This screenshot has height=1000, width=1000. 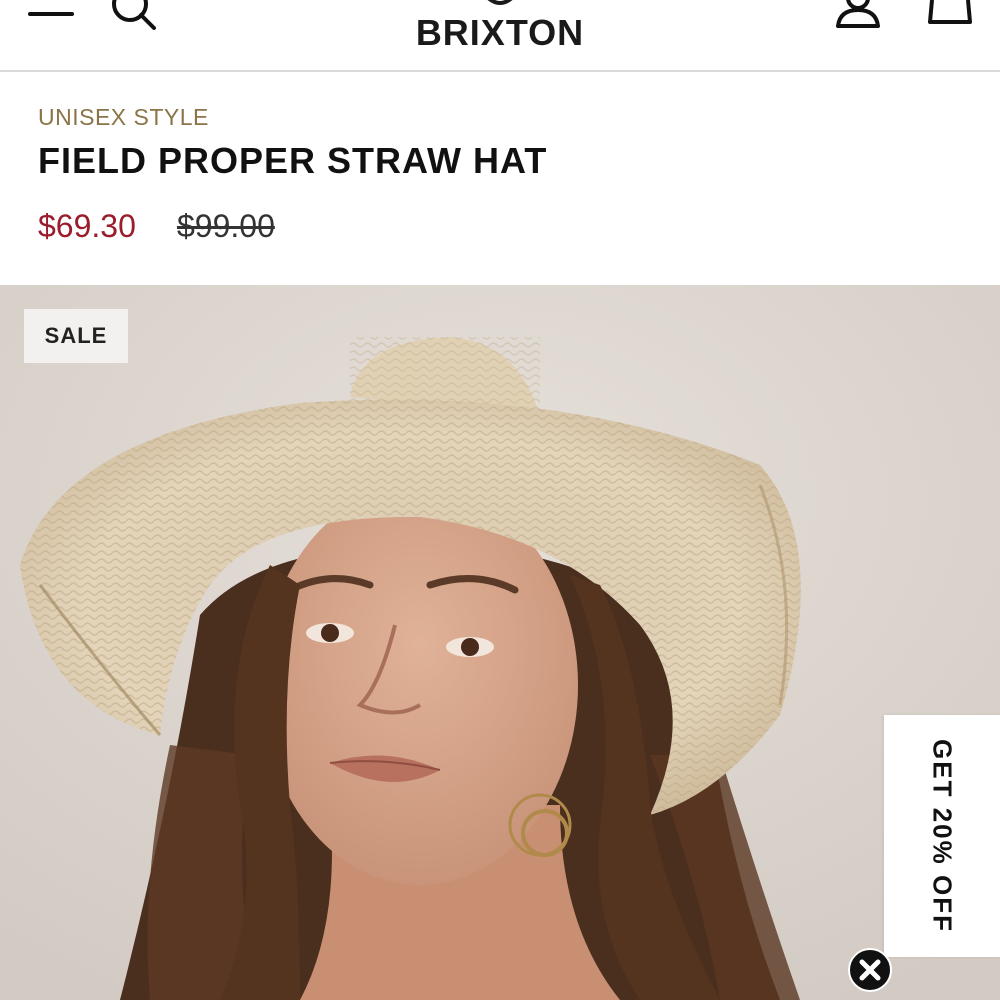 I want to click on search-icon, so click(x=132, y=16).